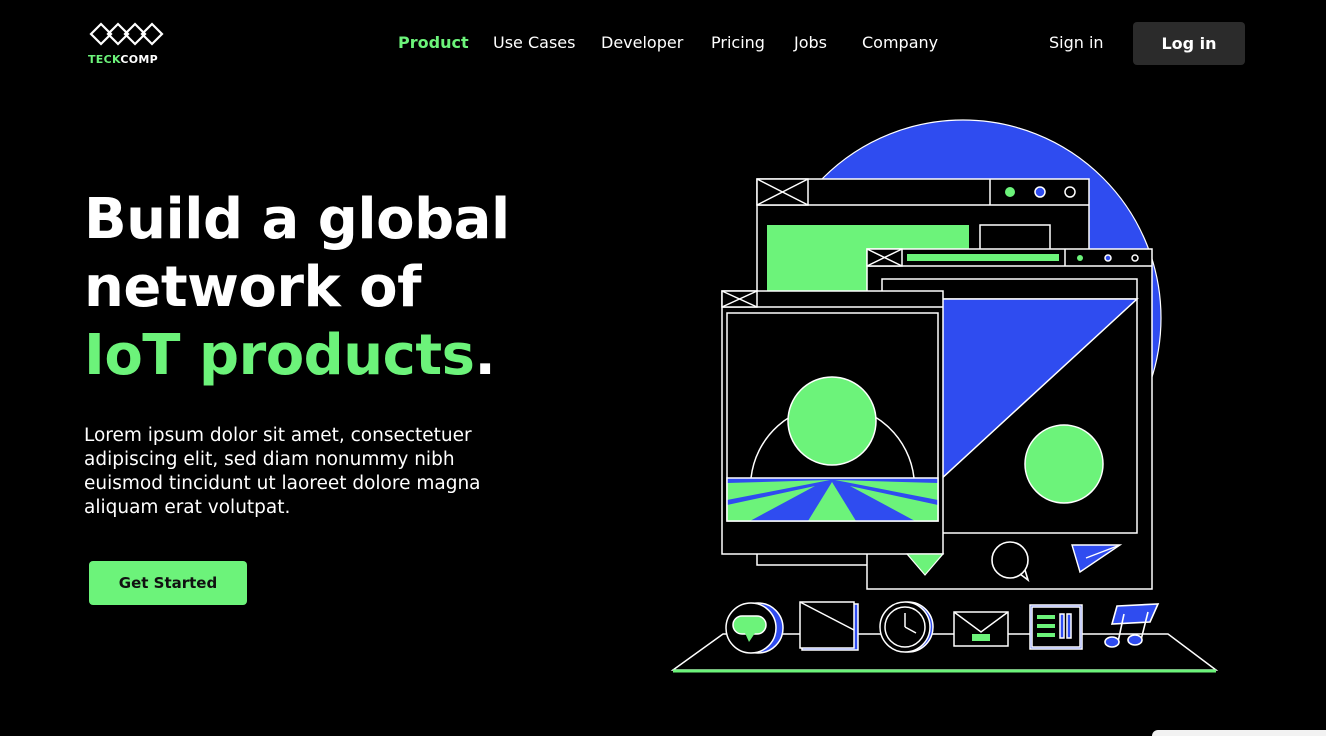 The width and height of the screenshot is (1326, 736). I want to click on brand-logo: TECKCOMP, so click(126, 45).